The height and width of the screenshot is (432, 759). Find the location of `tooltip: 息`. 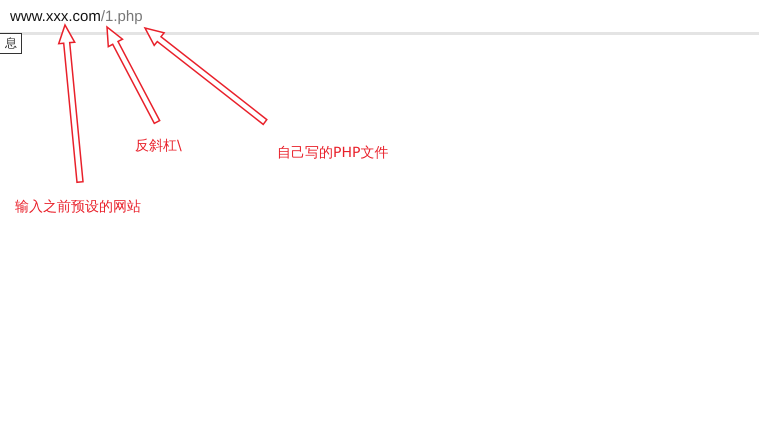

tooltip: 息 is located at coordinates (11, 43).